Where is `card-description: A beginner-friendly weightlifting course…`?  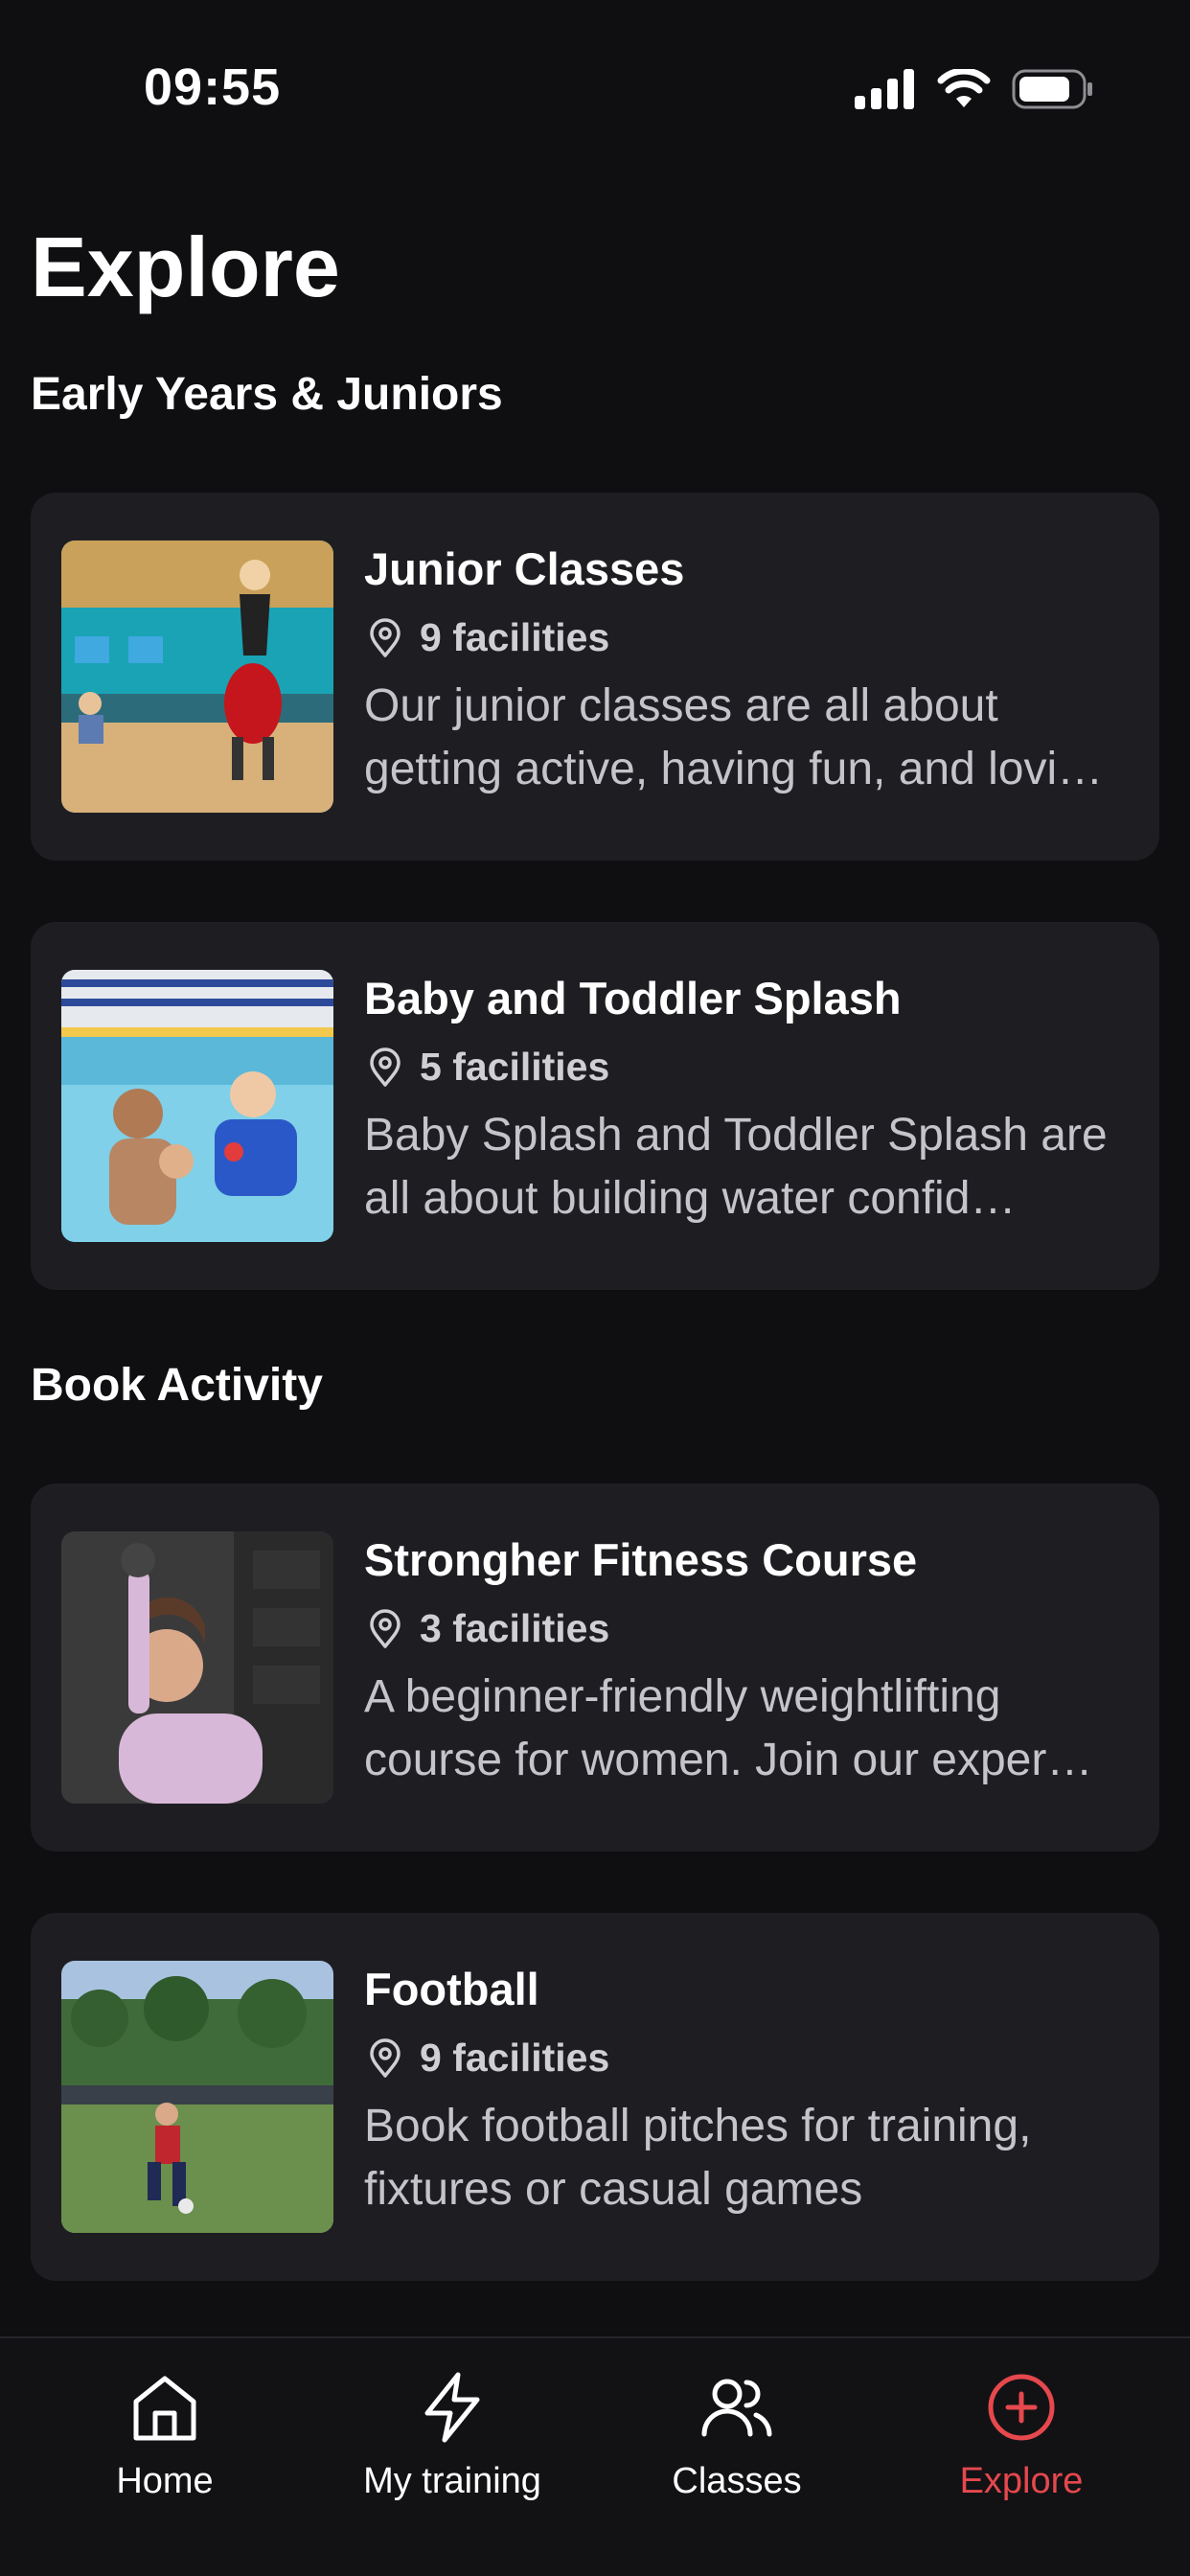
card-description: A beginner-friendly weightlifting course… is located at coordinates (729, 1728).